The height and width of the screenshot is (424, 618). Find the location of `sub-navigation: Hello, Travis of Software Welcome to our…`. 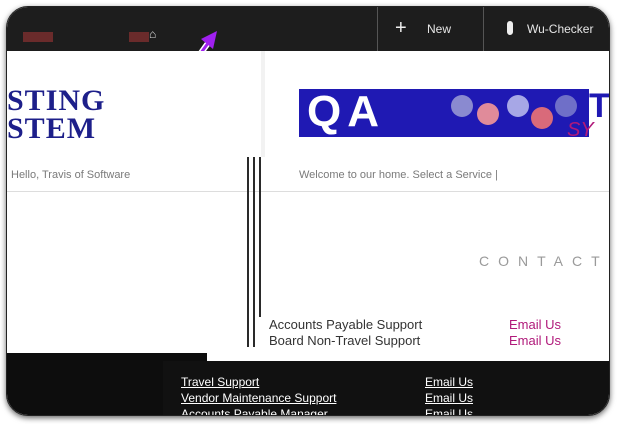

sub-navigation: Hello, Travis of Software Welcome to our… is located at coordinates (308, 174).